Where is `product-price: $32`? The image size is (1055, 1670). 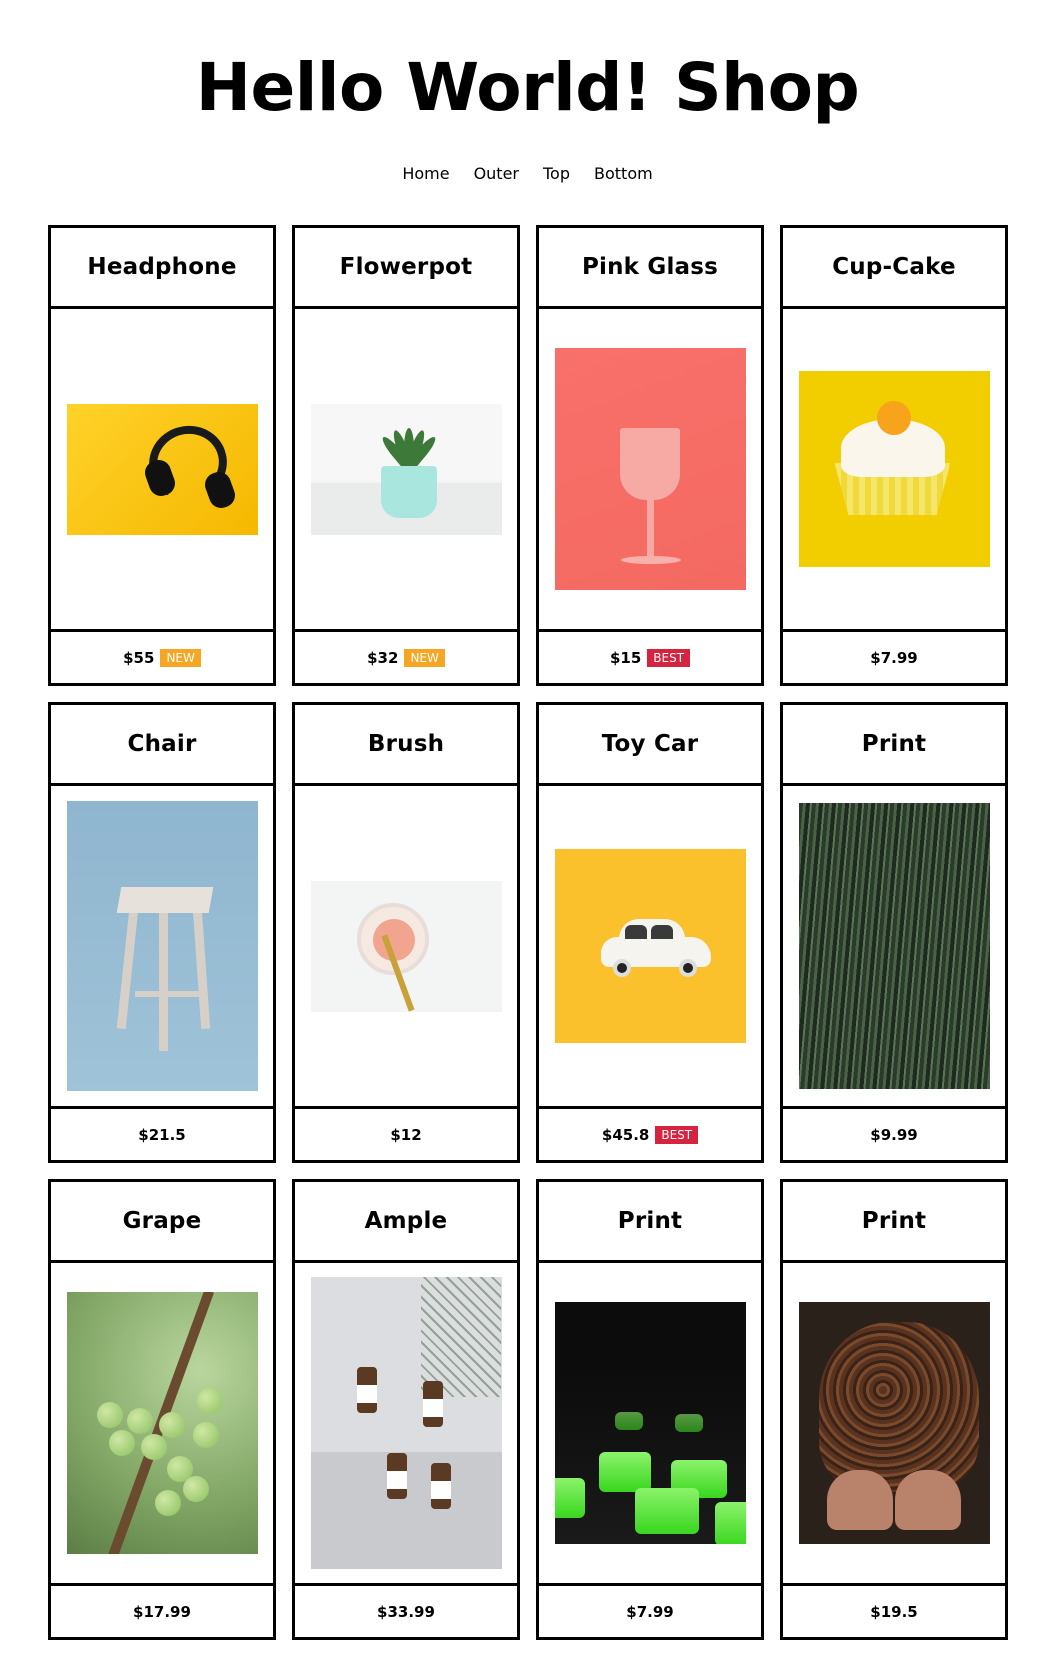
product-price: $32 is located at coordinates (383, 657).